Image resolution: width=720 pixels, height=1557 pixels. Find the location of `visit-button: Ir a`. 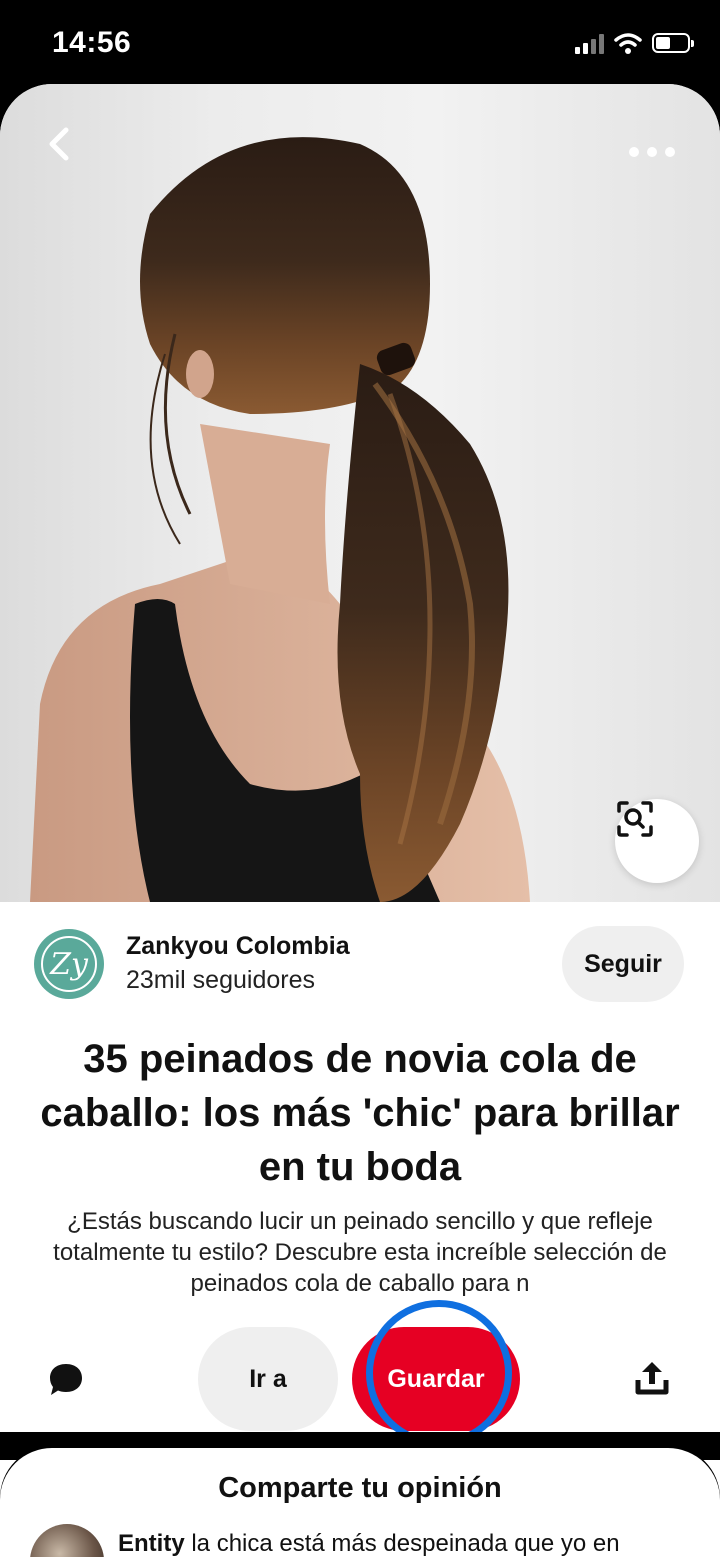

visit-button: Ir a is located at coordinates (268, 1379).